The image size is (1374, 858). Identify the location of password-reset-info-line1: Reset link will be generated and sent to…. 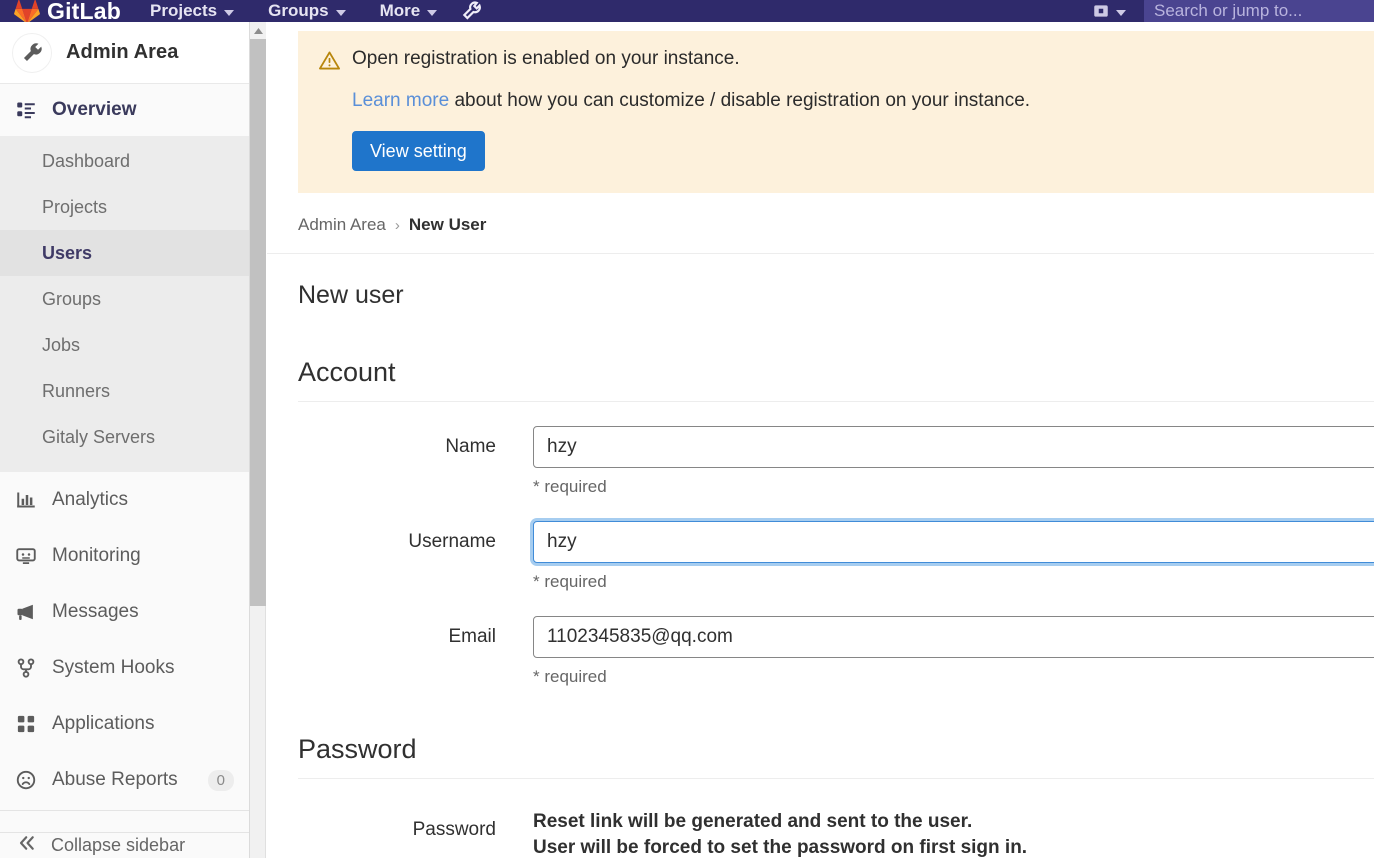
(753, 821).